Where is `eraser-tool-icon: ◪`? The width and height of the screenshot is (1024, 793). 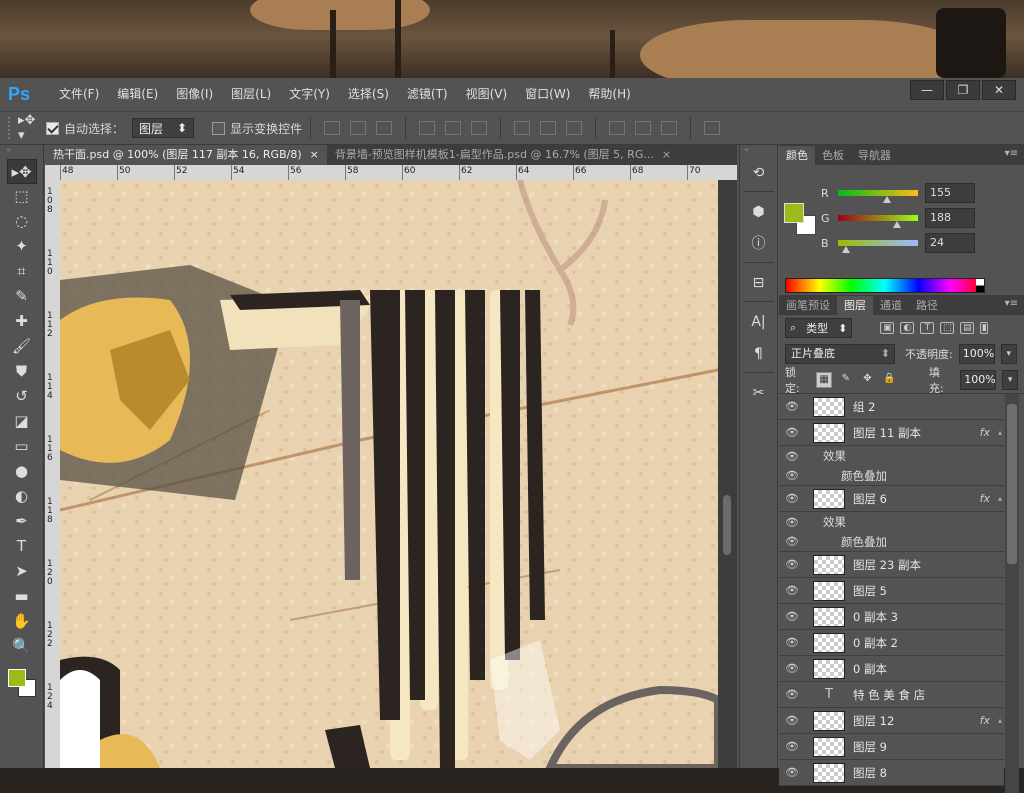 eraser-tool-icon: ◪ is located at coordinates (22, 421).